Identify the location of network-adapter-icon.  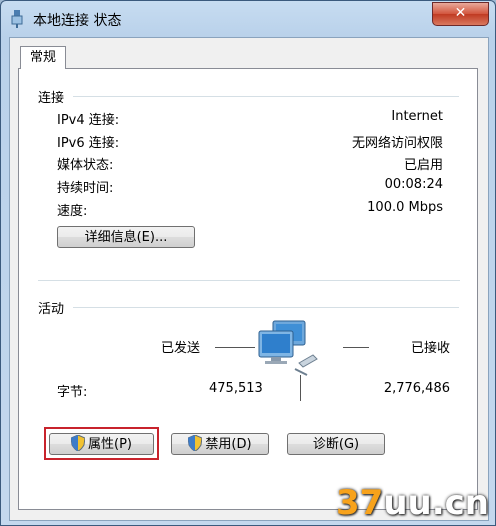
(17, 19).